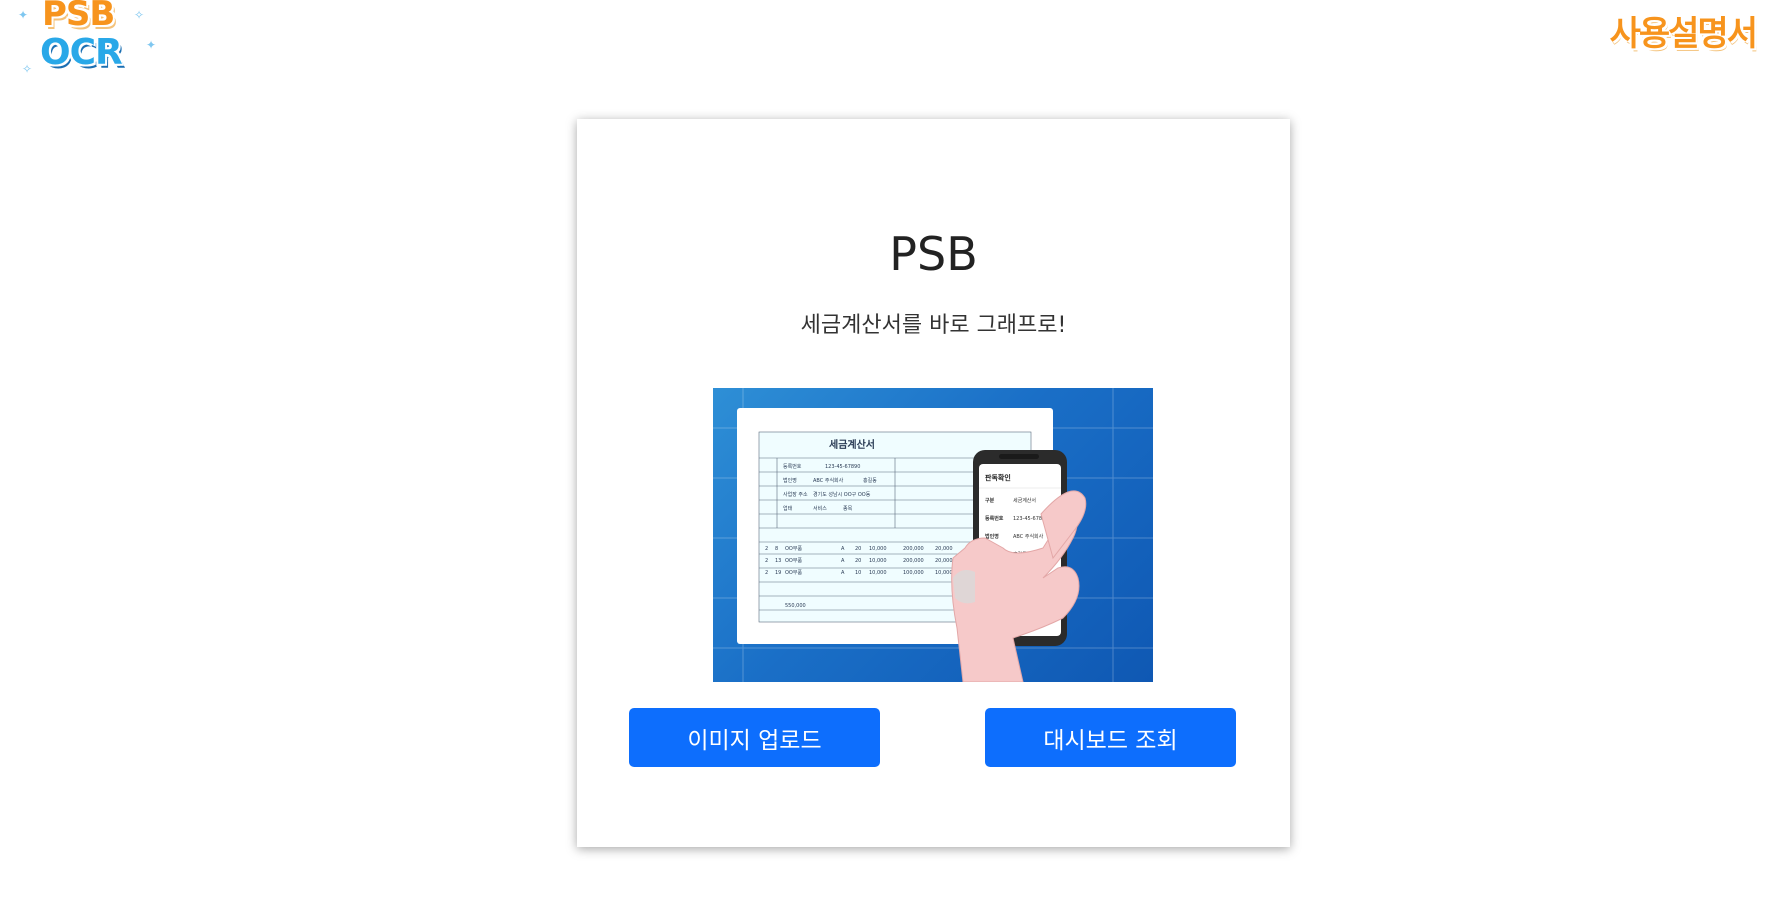 Image resolution: width=1784 pixels, height=911 pixels. What do you see at coordinates (1110, 737) in the screenshot?
I see `dashboard-view-button: 대시보드 조회` at bounding box center [1110, 737].